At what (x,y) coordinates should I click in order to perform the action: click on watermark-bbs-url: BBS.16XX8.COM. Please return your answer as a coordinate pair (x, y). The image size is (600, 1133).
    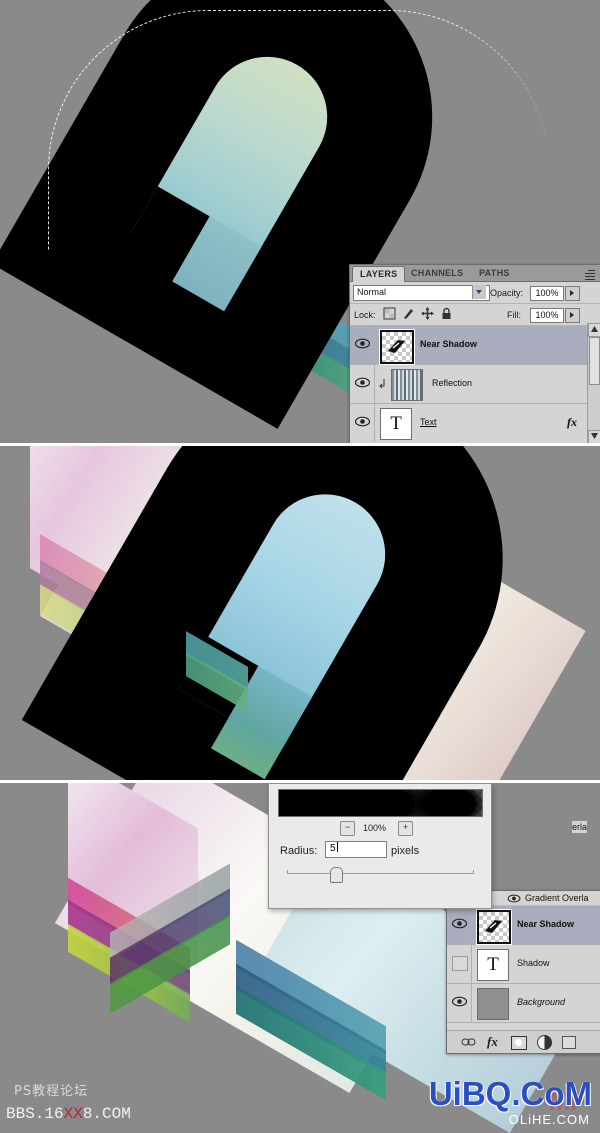
    Looking at the image, I should click on (68, 1114).